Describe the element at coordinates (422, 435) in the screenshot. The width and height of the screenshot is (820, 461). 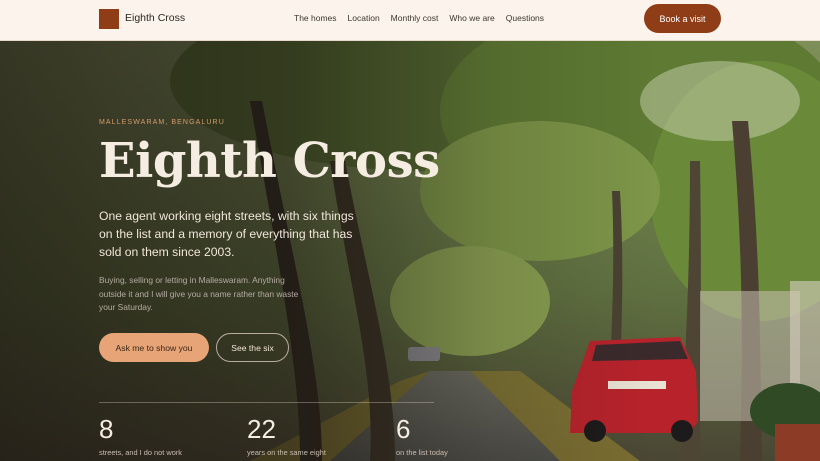
I see `stat-listings: 6 on the list today` at that location.